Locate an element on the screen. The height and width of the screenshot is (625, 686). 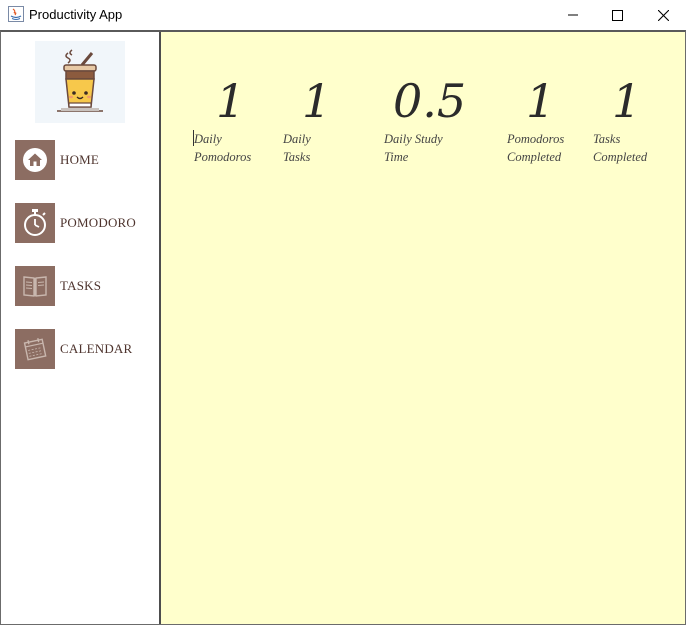
maximize-button is located at coordinates (617, 15).